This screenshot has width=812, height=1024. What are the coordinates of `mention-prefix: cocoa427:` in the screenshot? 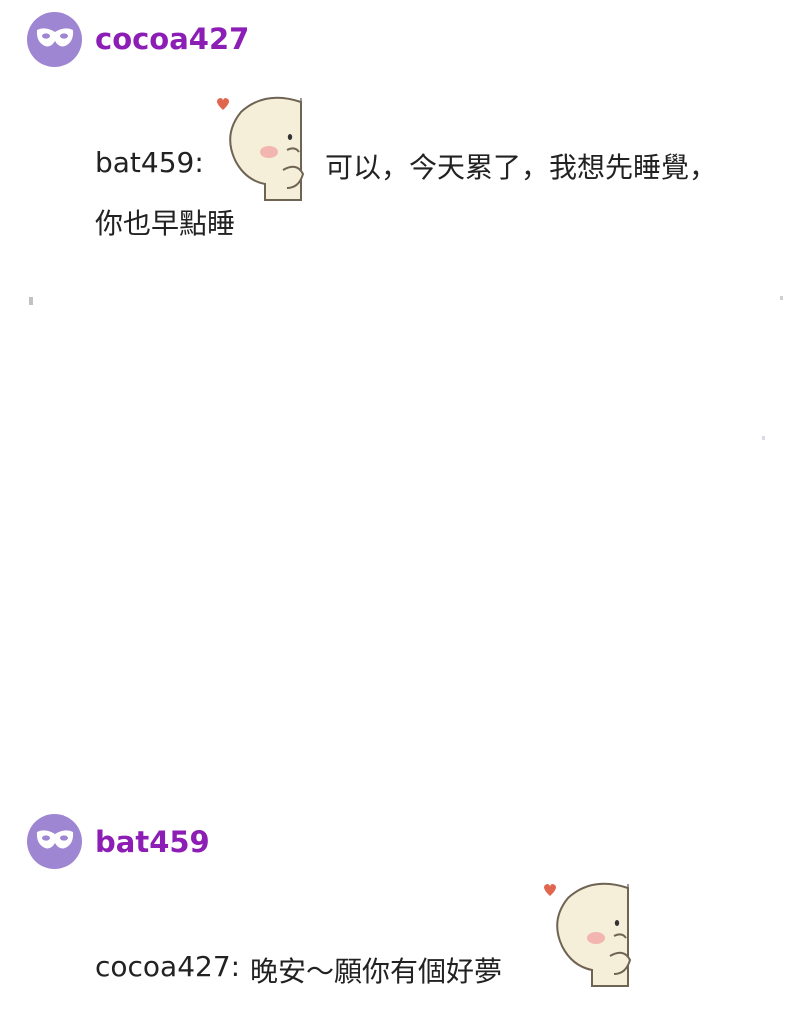 It's located at (167, 966).